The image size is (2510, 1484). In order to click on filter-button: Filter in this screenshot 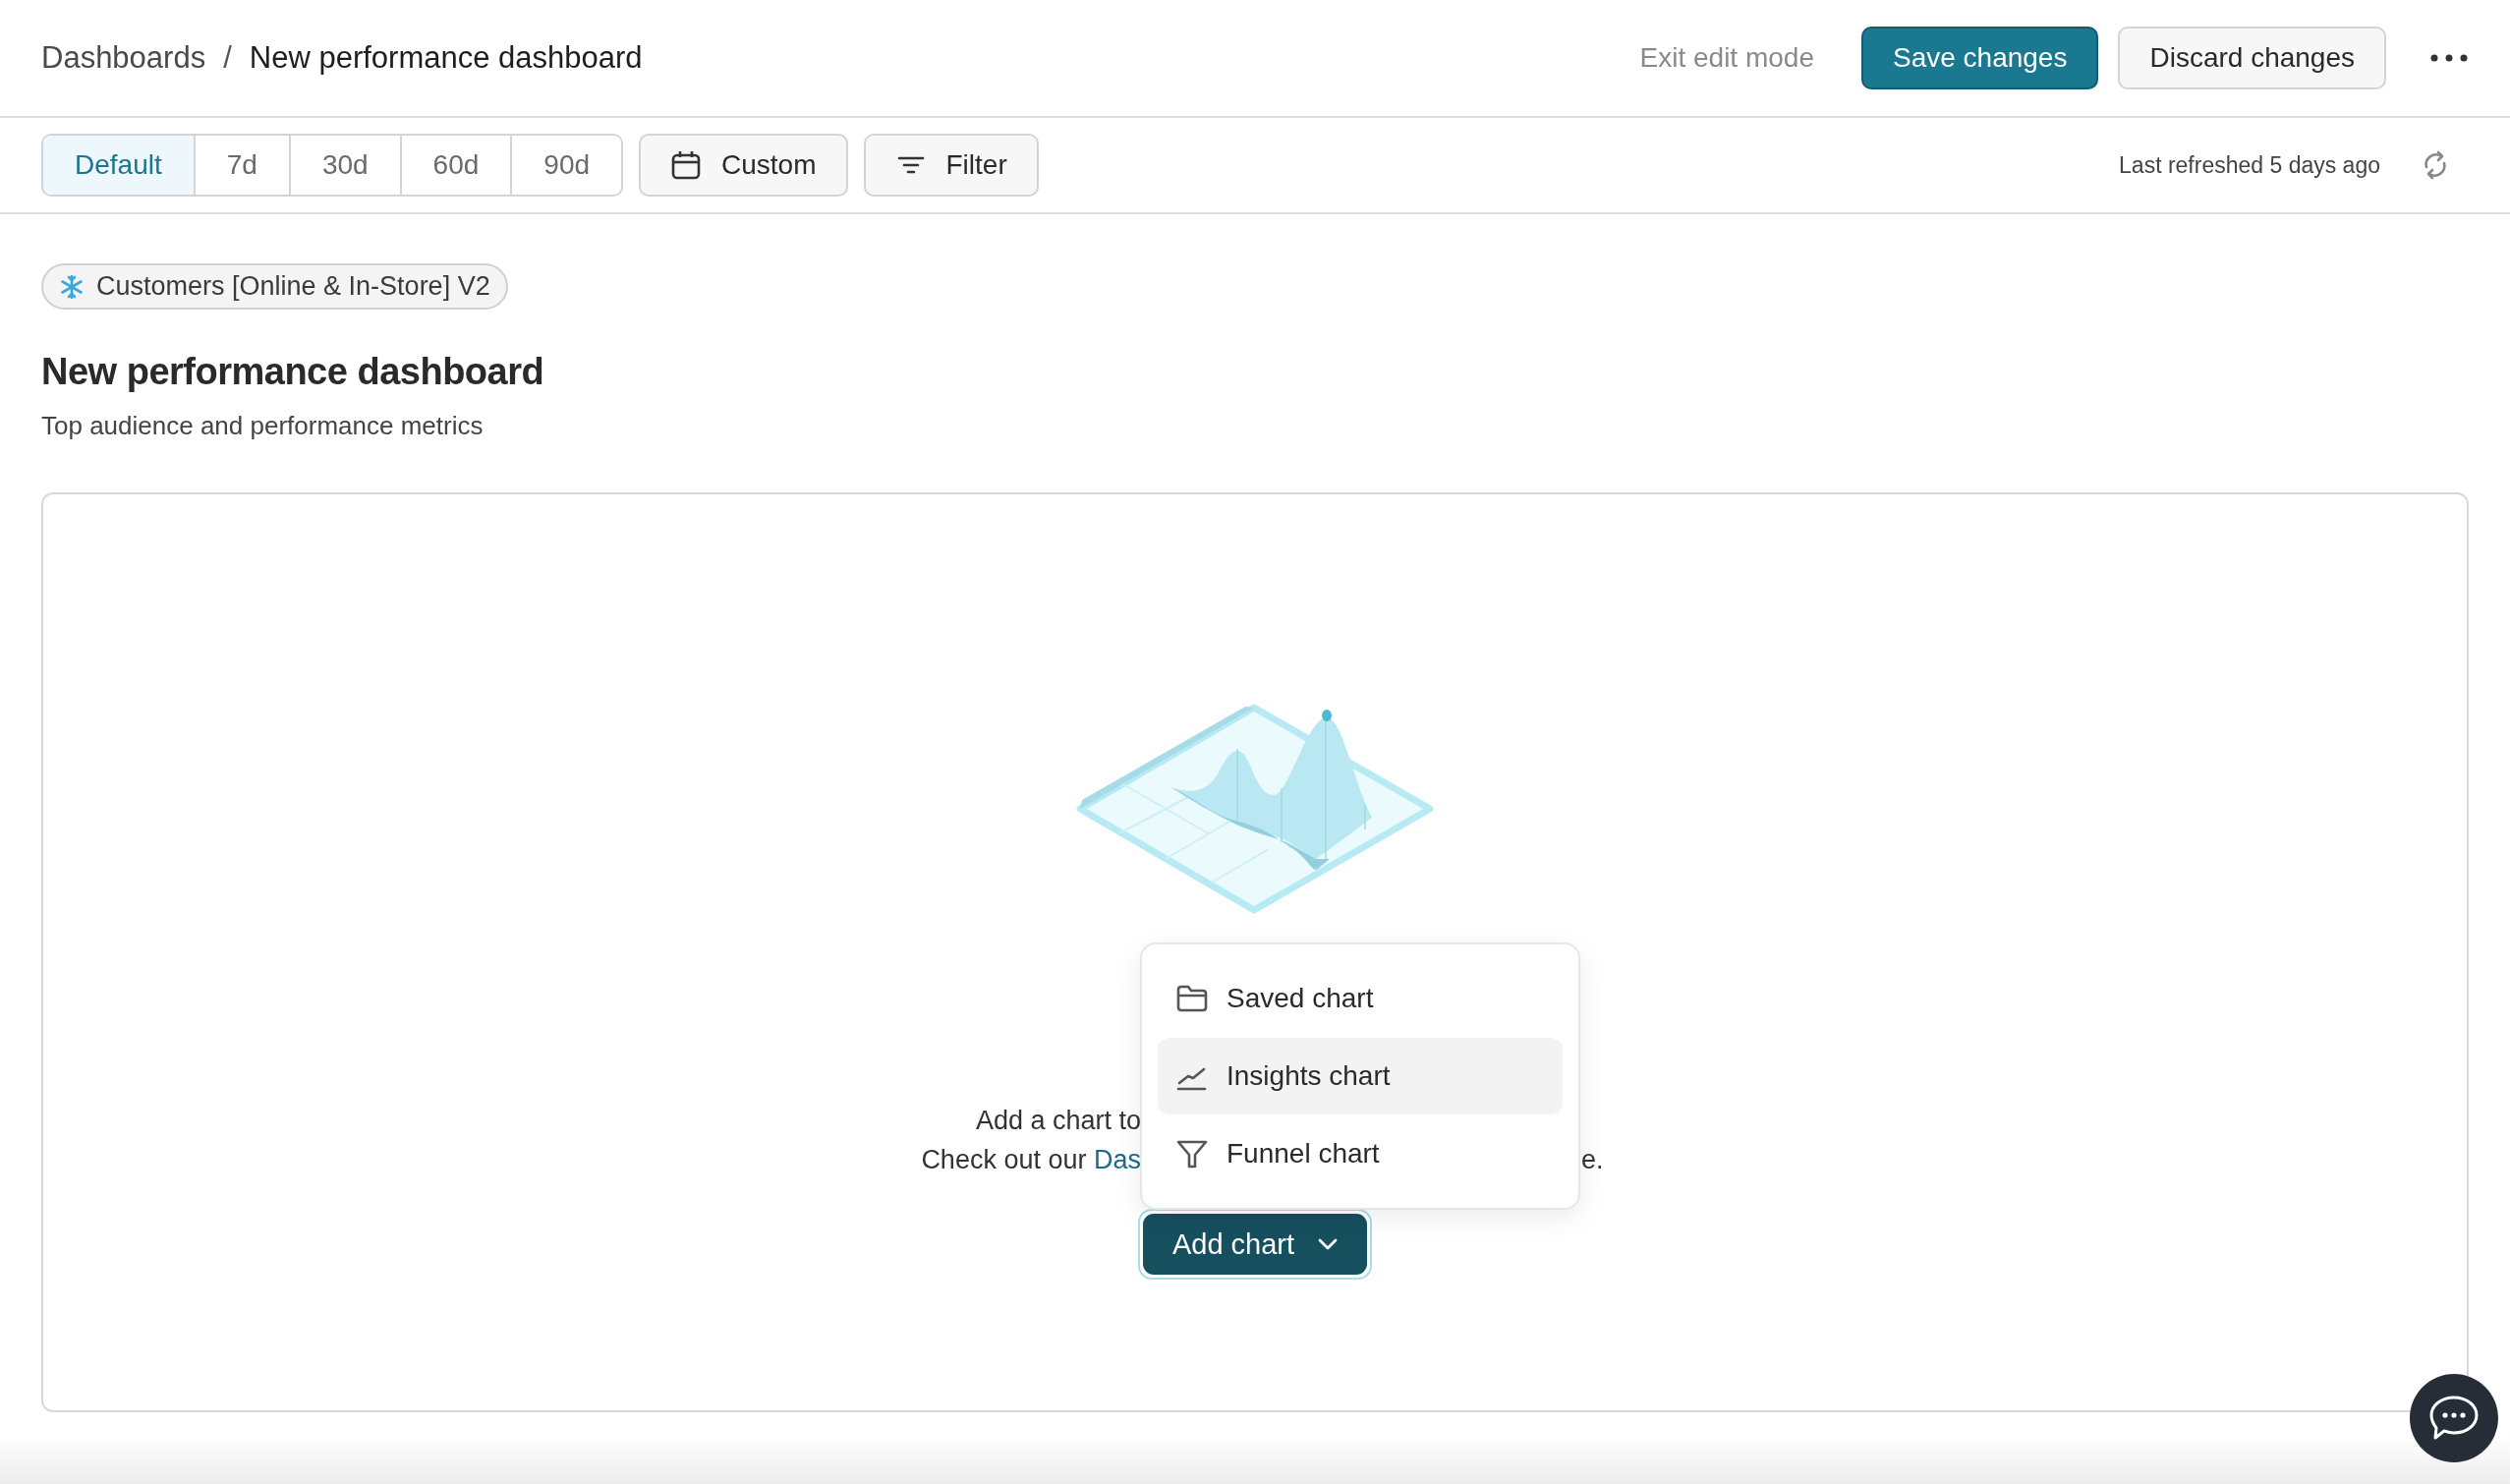, I will do `click(951, 165)`.